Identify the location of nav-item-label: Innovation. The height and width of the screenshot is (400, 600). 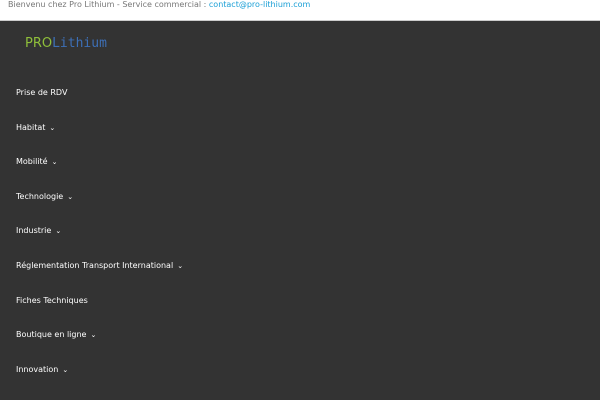
(37, 369).